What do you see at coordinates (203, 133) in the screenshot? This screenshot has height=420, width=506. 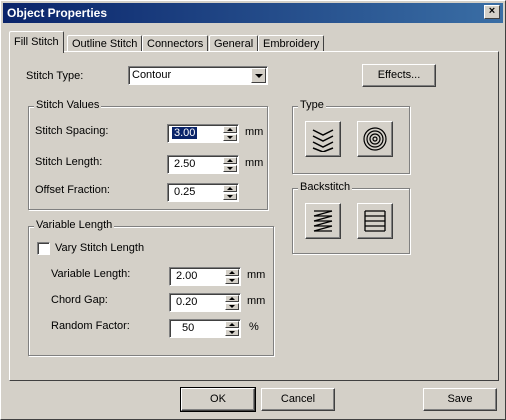 I see `stitch-spacing-input: 3.00` at bounding box center [203, 133].